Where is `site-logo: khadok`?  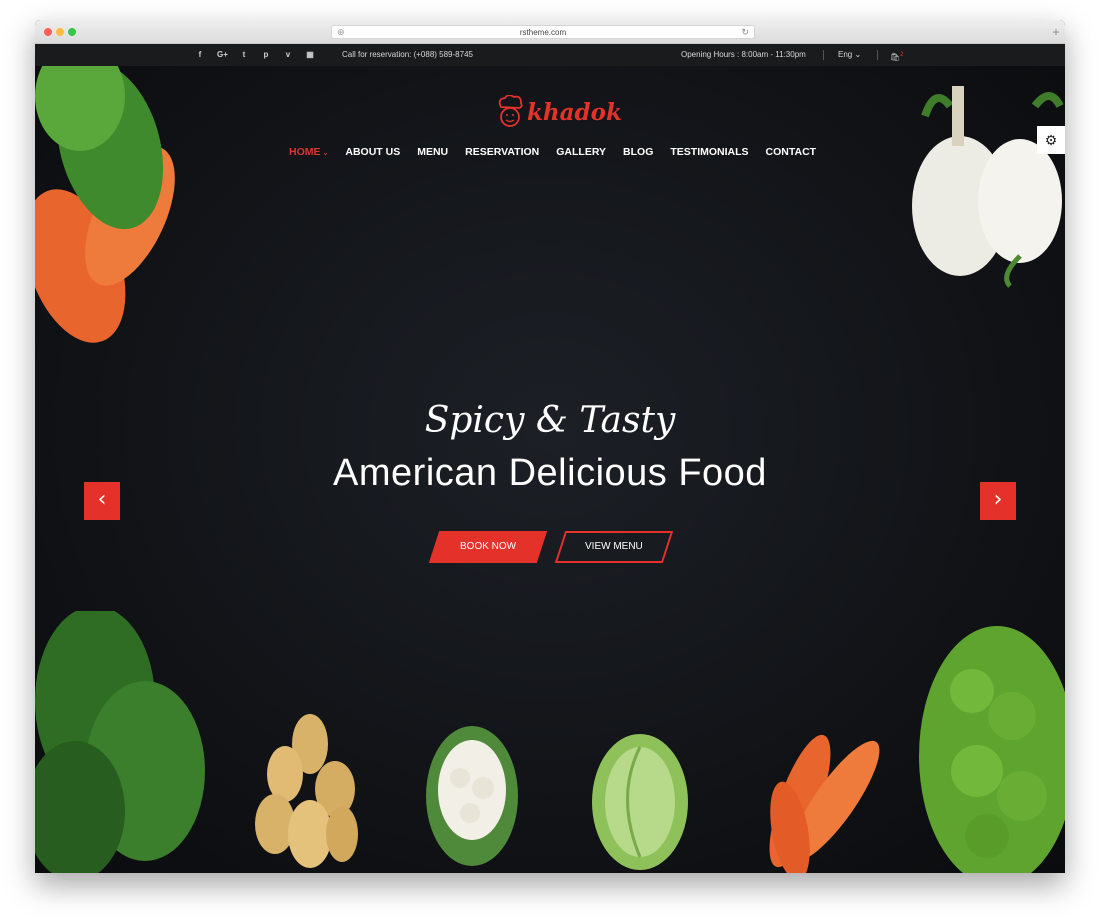
site-logo: khadok is located at coordinates (558, 112).